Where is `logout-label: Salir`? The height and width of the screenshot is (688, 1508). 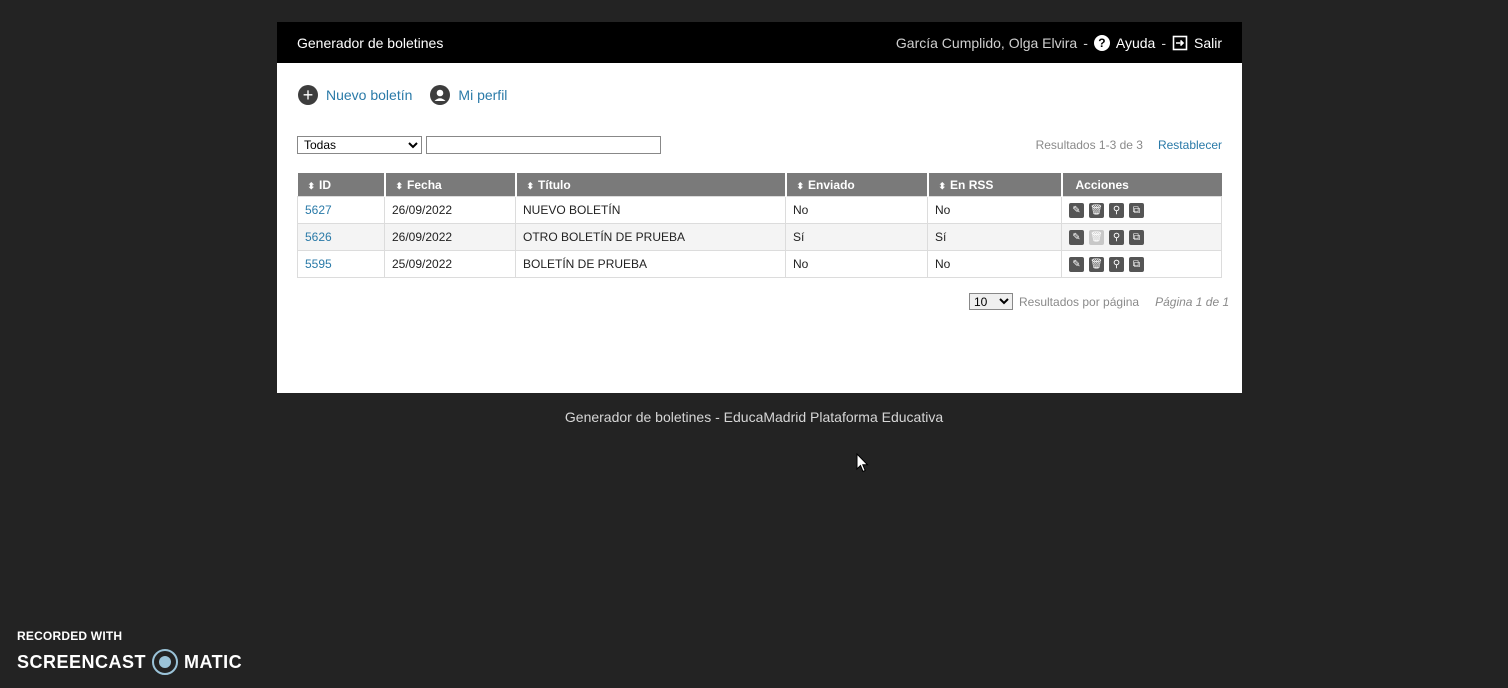
logout-label: Salir is located at coordinates (1207, 42).